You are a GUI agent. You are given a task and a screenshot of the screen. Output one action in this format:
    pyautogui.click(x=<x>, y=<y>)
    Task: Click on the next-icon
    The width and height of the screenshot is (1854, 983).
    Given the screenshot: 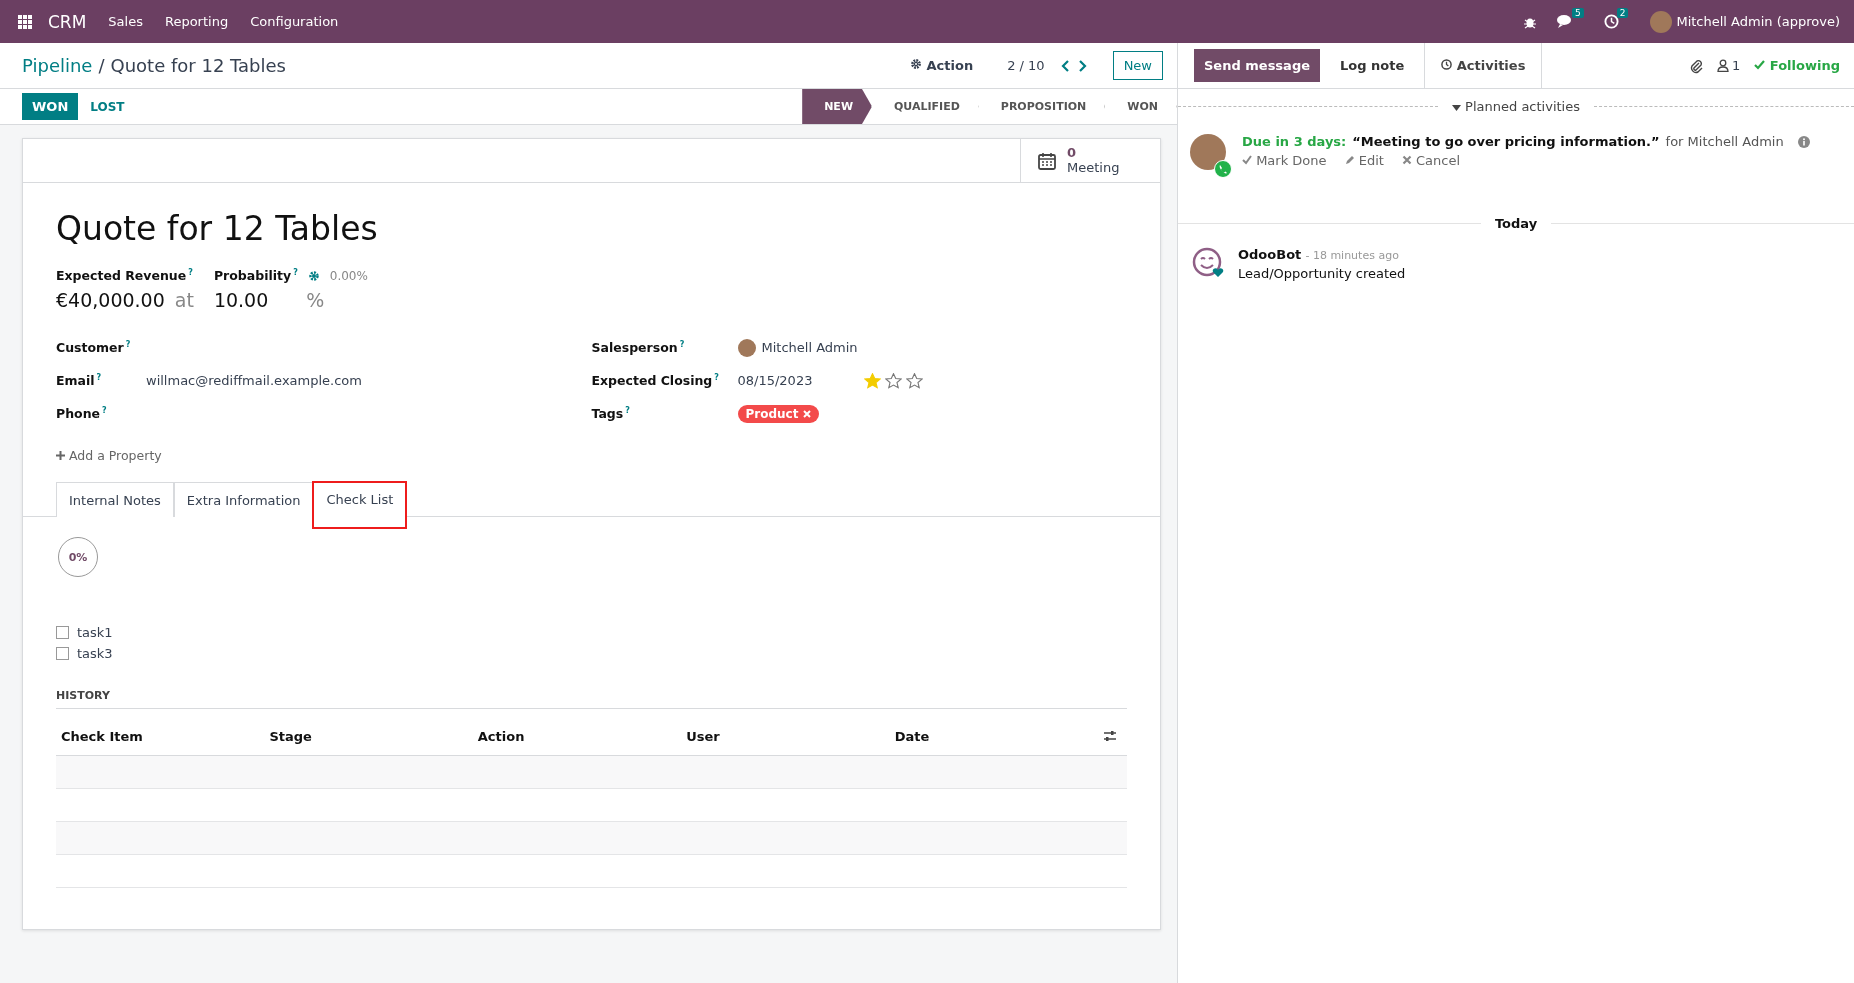 What is the action you would take?
    pyautogui.click(x=1082, y=65)
    